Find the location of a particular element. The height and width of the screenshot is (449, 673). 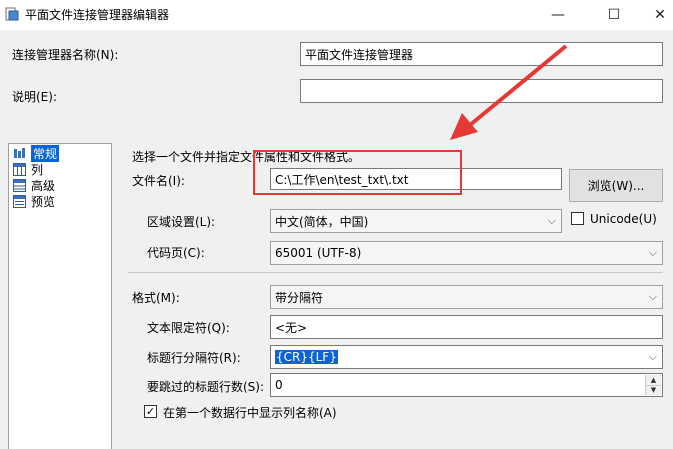

header-skip-stepper: 0 ▲ ▼ is located at coordinates (466, 385).